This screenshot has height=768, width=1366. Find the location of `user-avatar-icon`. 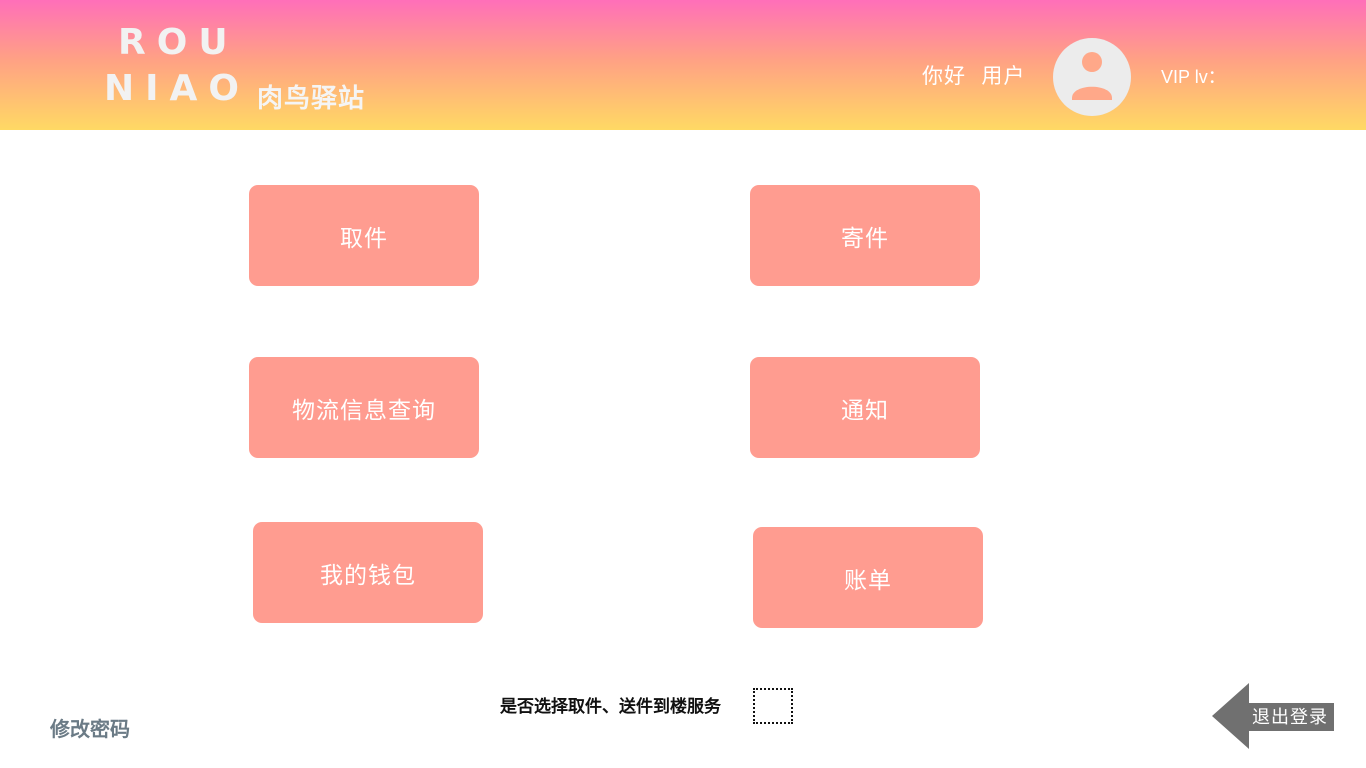

user-avatar-icon is located at coordinates (1092, 77).